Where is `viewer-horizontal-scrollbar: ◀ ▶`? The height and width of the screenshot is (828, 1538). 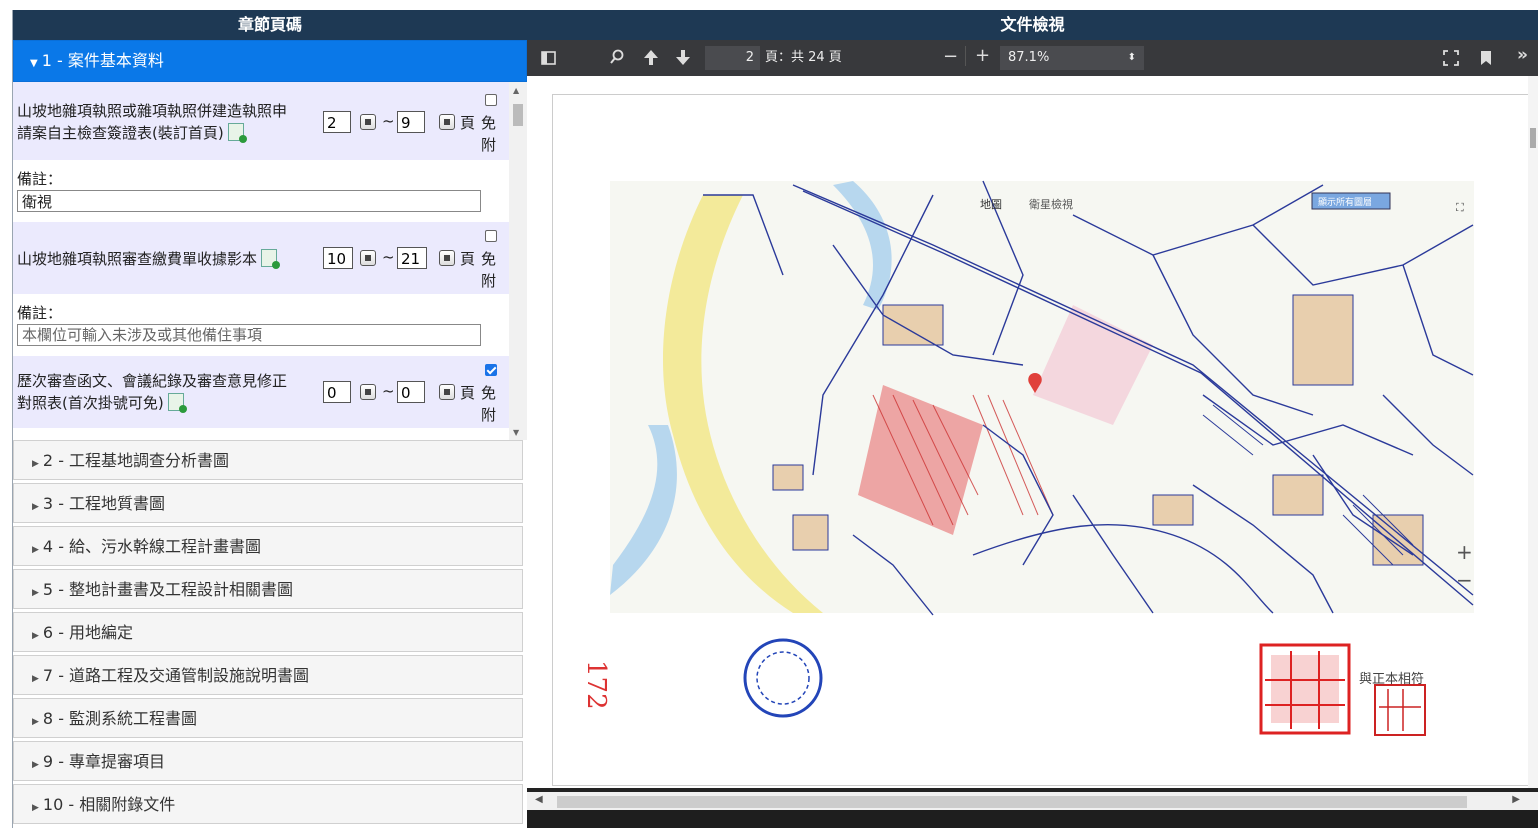
viewer-horizontal-scrollbar: ◀ ▶ is located at coordinates (1032, 799).